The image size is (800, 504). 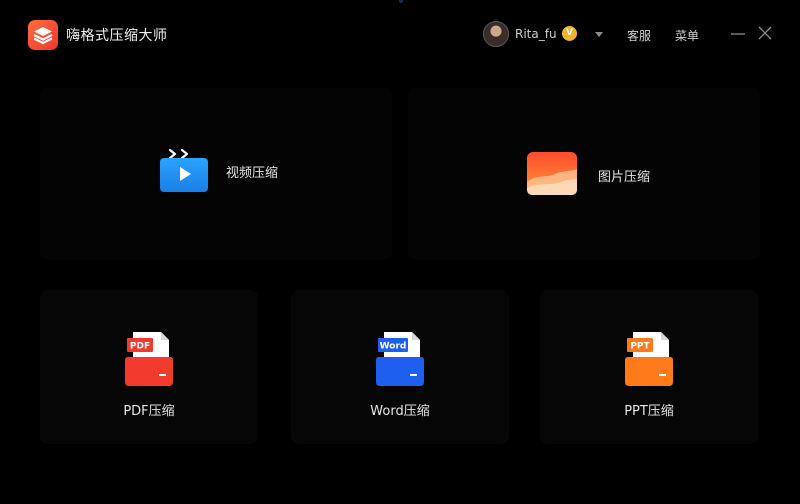 I want to click on minimize-icon, so click(x=738, y=34).